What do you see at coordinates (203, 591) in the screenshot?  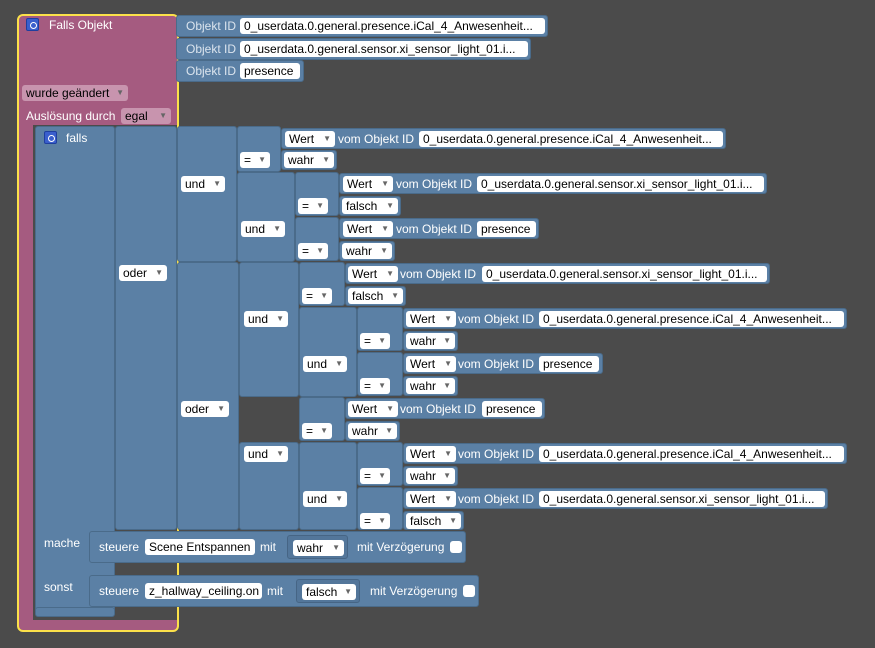 I see `target-object-value: z_hallway_ceiling.on` at bounding box center [203, 591].